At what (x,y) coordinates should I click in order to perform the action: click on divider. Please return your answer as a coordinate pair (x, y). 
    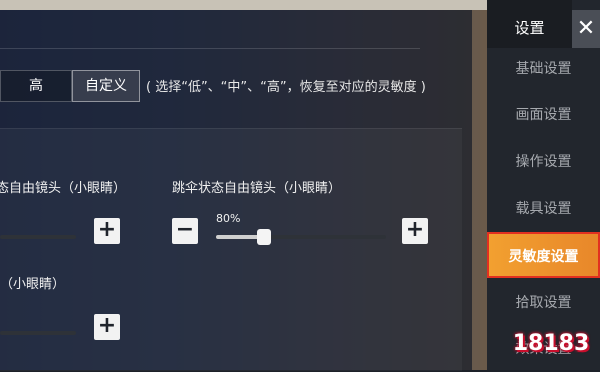
    Looking at the image, I should click on (210, 48).